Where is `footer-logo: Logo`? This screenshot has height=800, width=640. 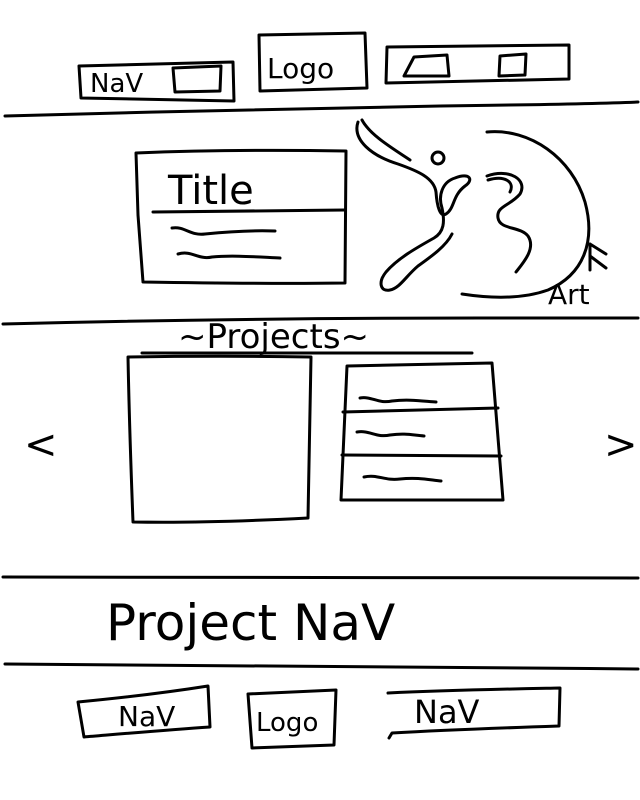
footer-logo: Logo is located at coordinates (292, 719).